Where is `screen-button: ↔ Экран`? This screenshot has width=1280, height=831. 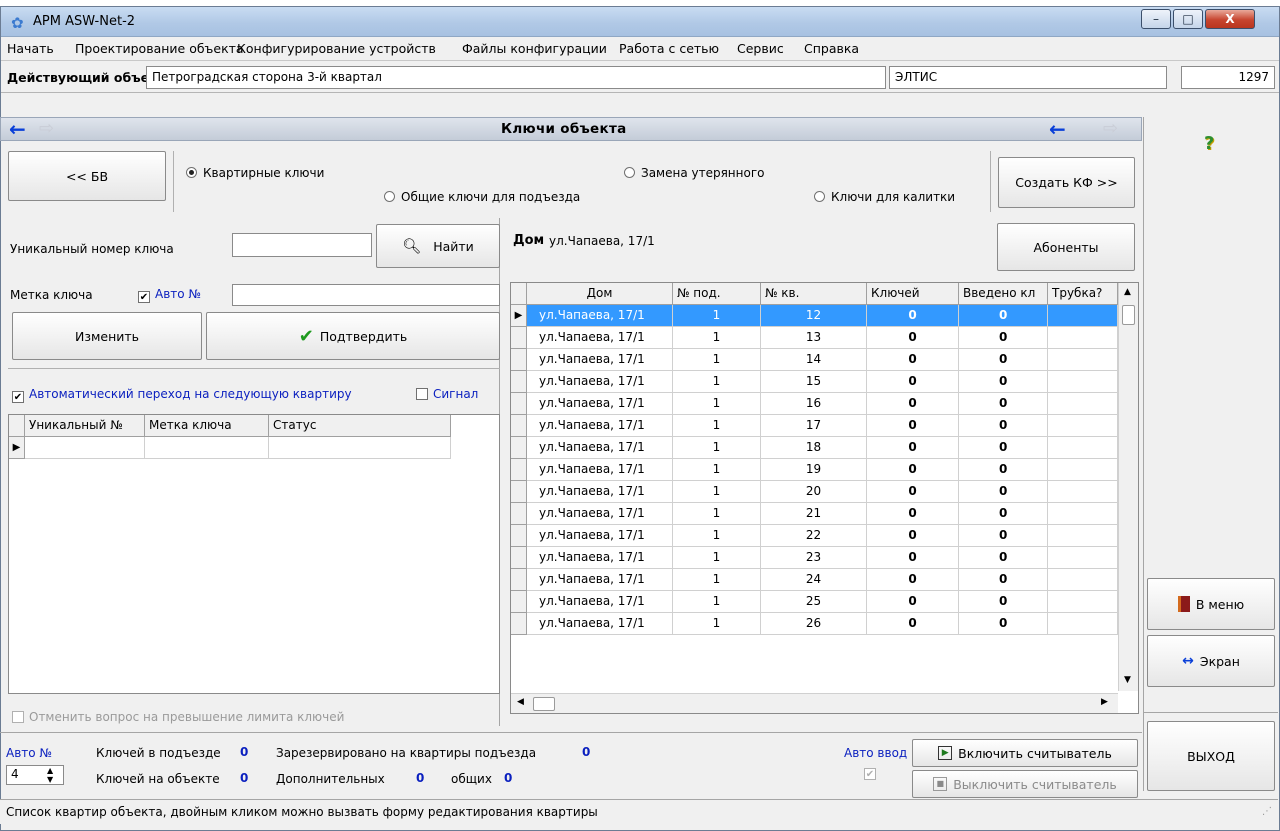
screen-button: ↔ Экран is located at coordinates (1211, 661).